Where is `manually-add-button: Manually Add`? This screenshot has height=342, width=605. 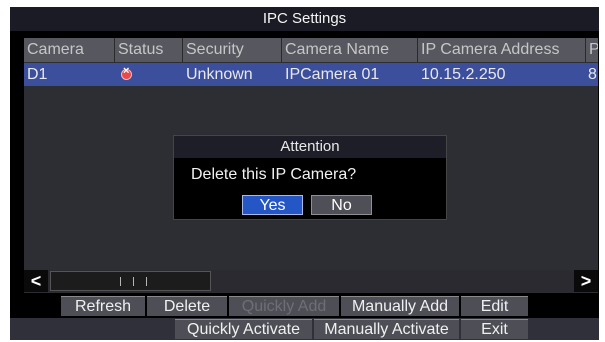
manually-add-button: Manually Add is located at coordinates (400, 306).